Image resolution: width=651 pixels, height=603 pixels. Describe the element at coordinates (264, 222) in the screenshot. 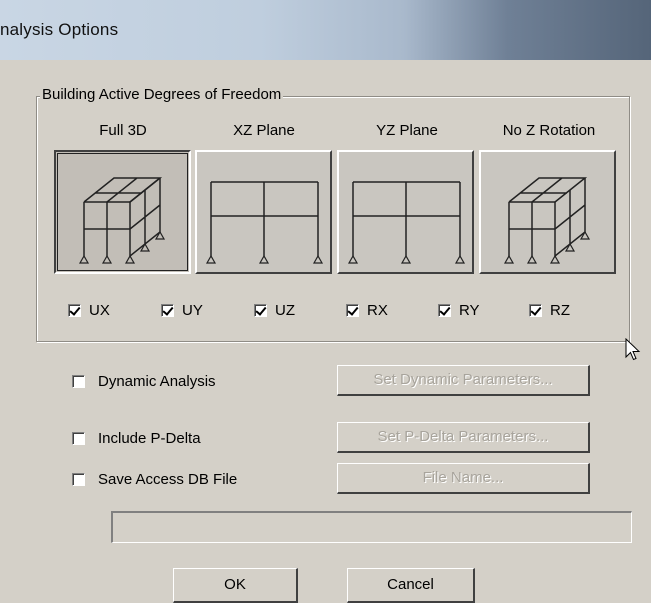

I see `frame-xz-icon` at that location.